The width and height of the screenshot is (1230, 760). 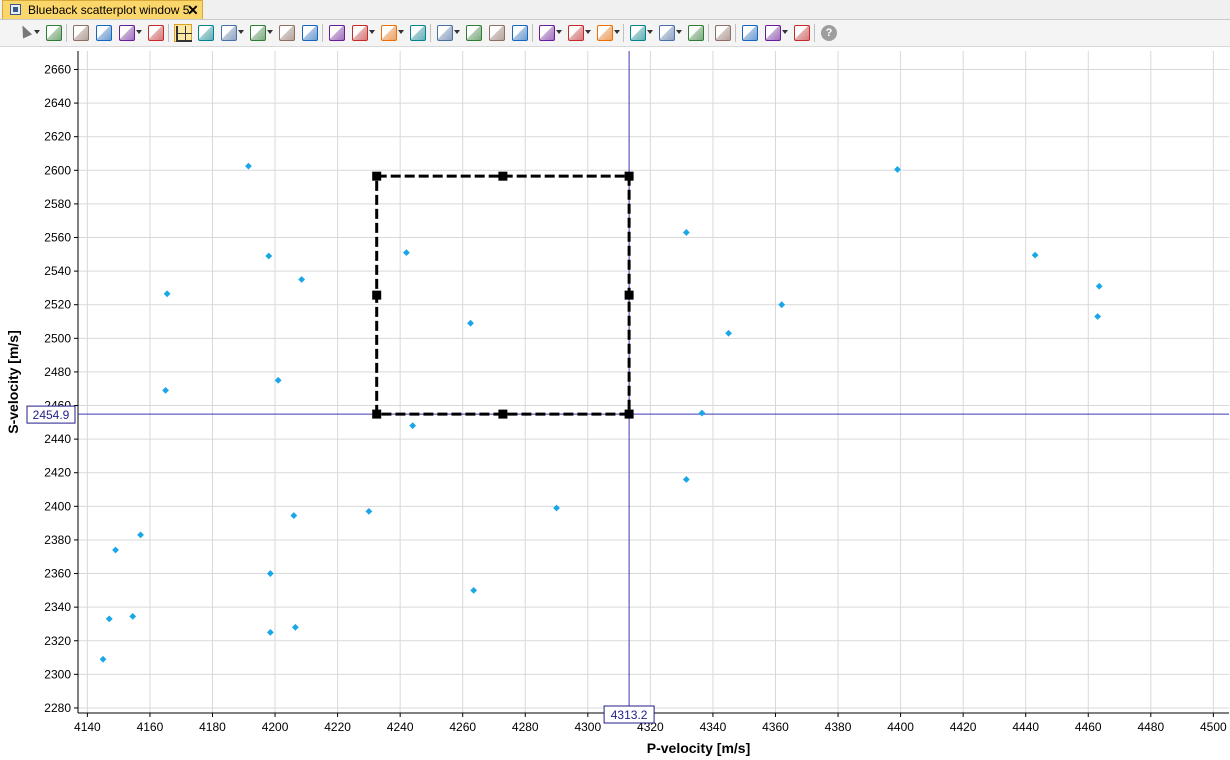 What do you see at coordinates (57, 674) in the screenshot?
I see `y-tick-label: 2300` at bounding box center [57, 674].